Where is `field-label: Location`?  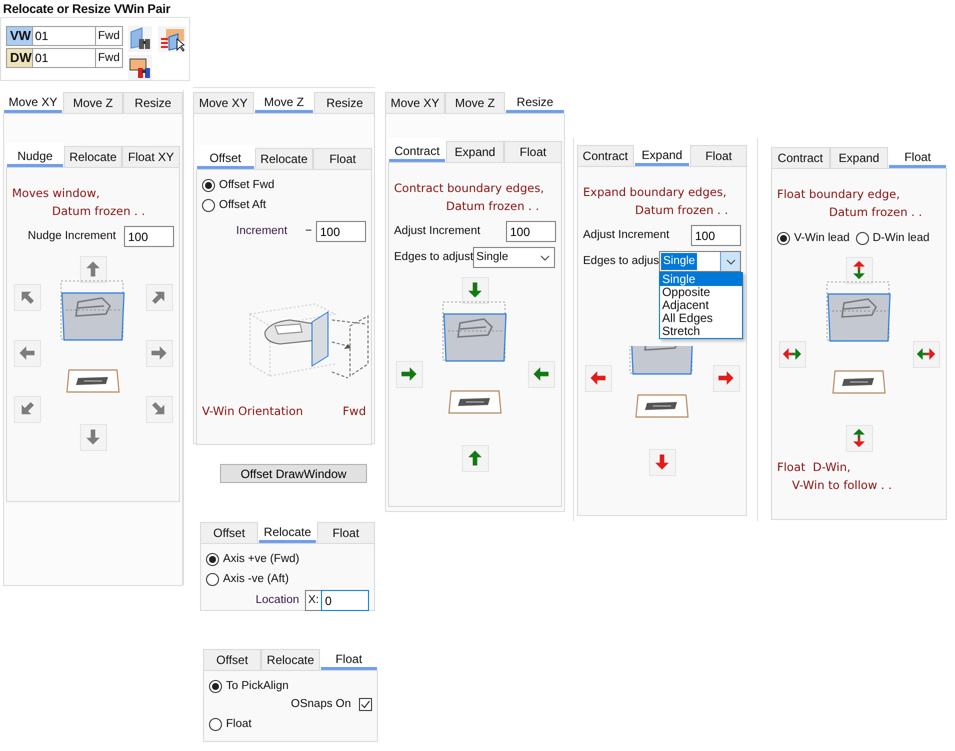 field-label: Location is located at coordinates (278, 600).